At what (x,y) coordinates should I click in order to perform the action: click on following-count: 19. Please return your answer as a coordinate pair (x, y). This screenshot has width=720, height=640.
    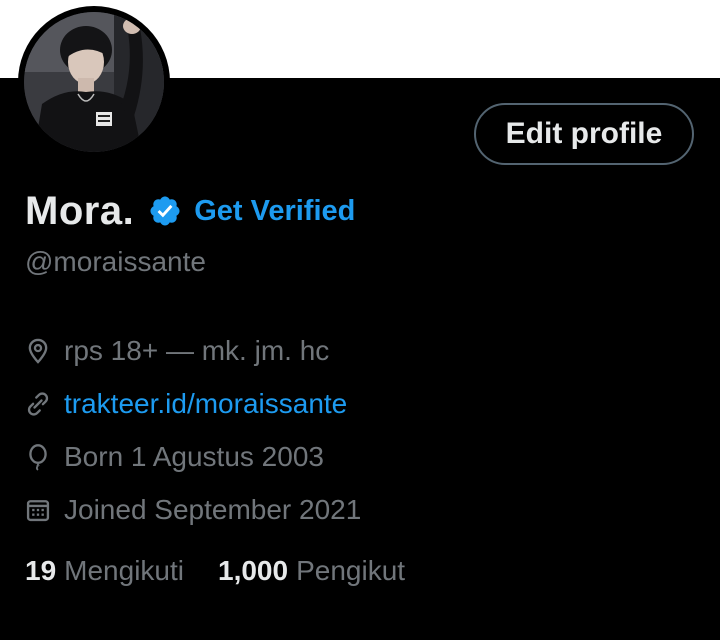
    Looking at the image, I should click on (41, 570).